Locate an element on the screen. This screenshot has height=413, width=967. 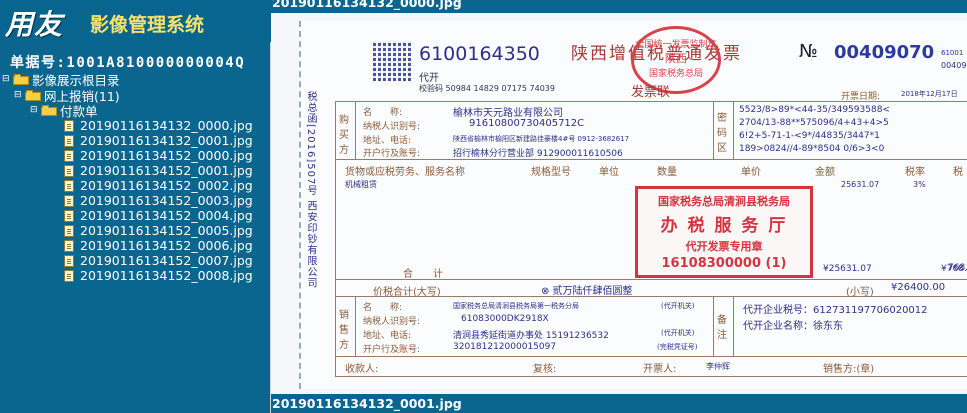
col-unit: 单位 is located at coordinates (609, 172).